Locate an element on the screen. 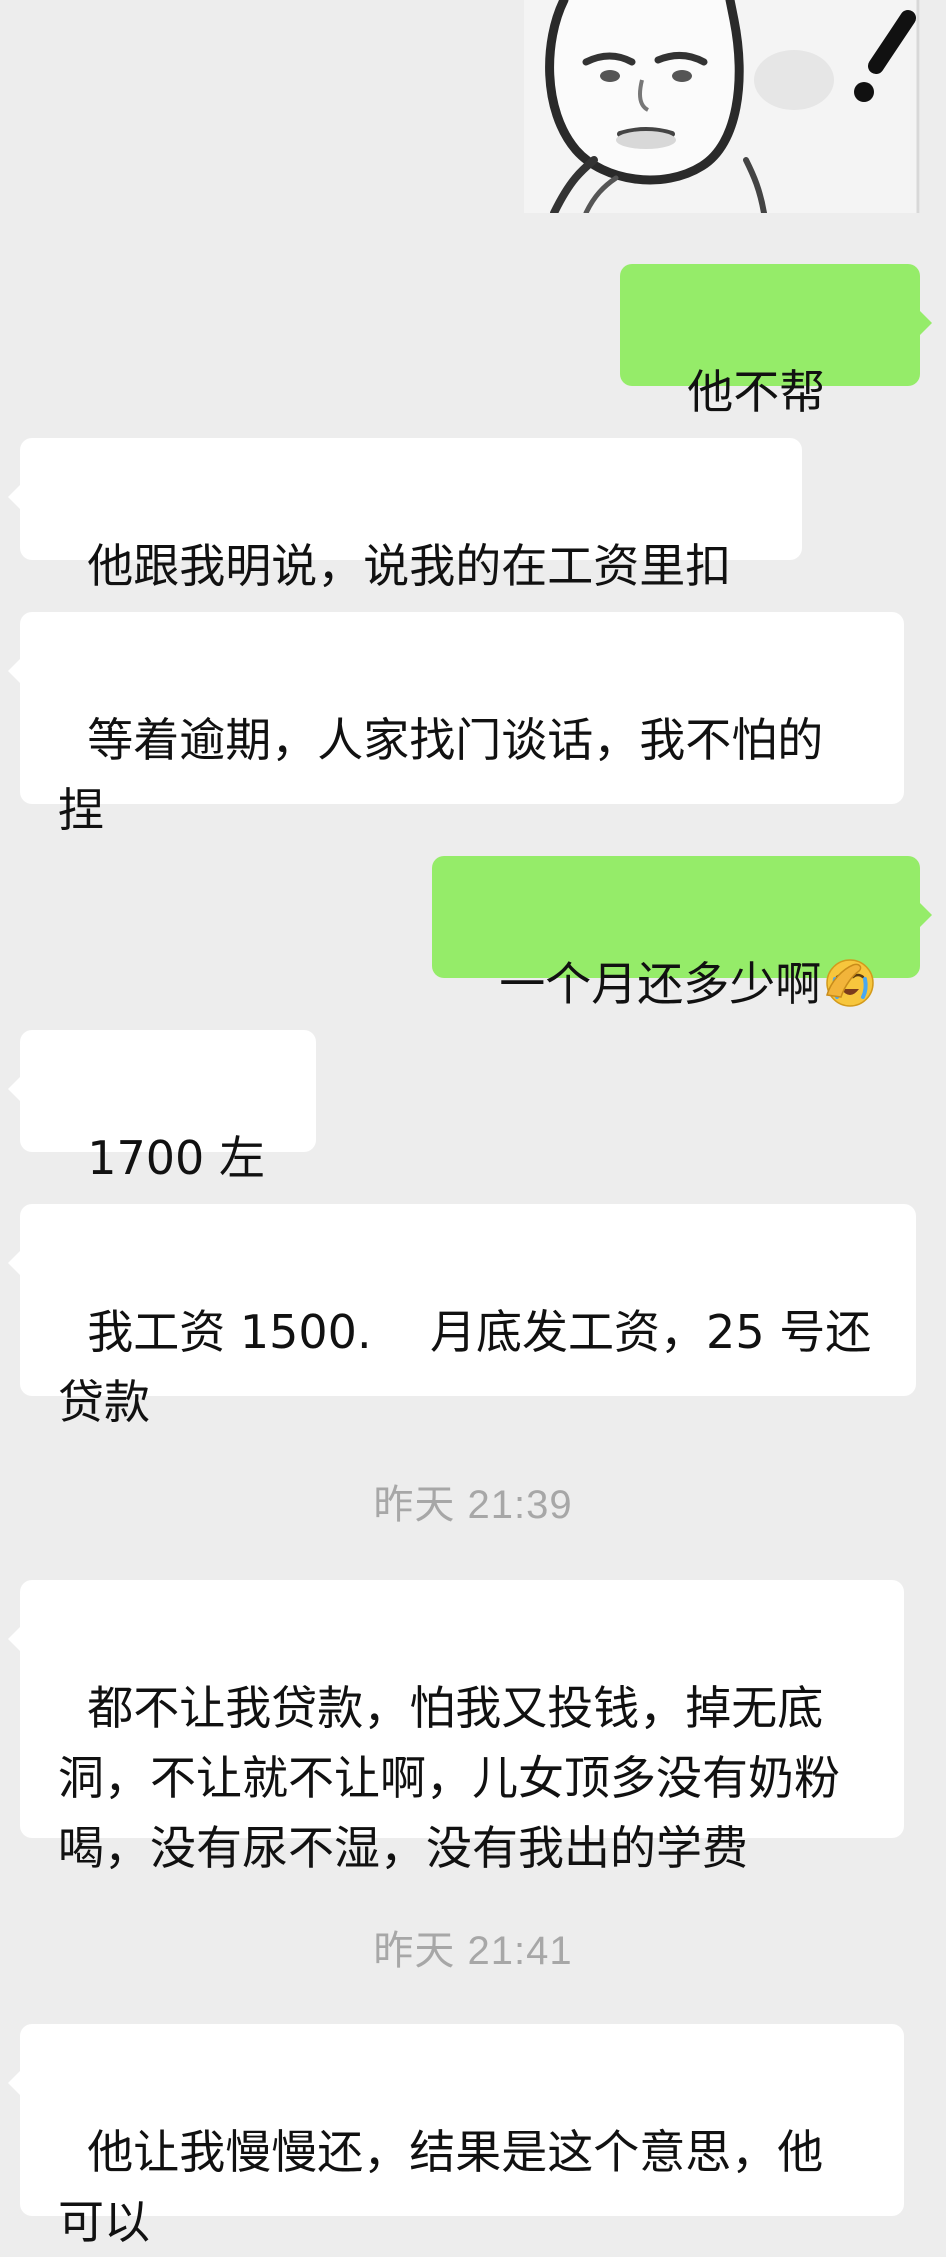 The image size is (946, 2257). incoming-message-bubble: 他让我慢慢还，结果是这个意思，他可以 is located at coordinates (456, 2136).